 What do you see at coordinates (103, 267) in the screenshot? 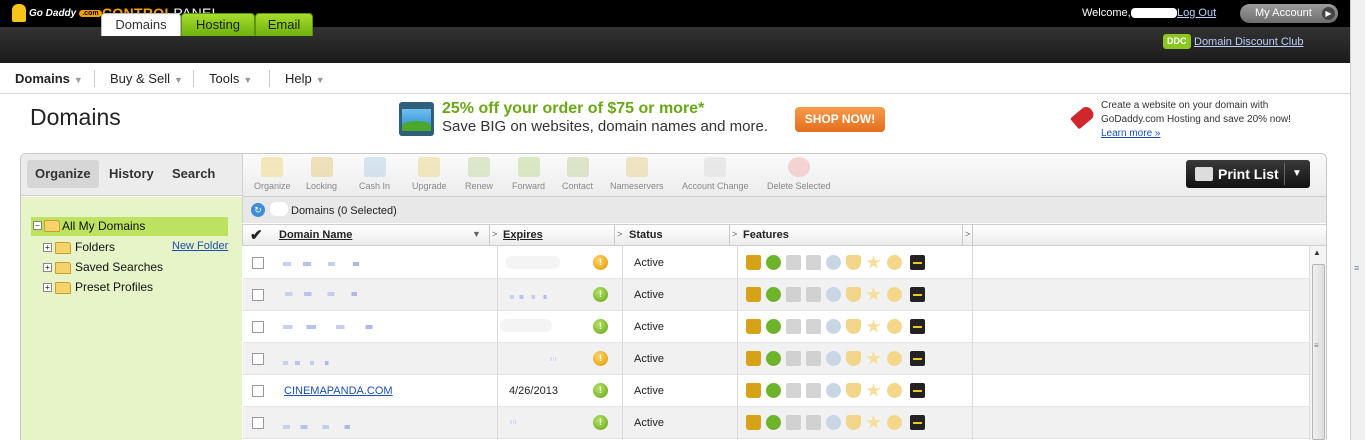
I see `tree-saved-searches: + Saved Searches` at bounding box center [103, 267].